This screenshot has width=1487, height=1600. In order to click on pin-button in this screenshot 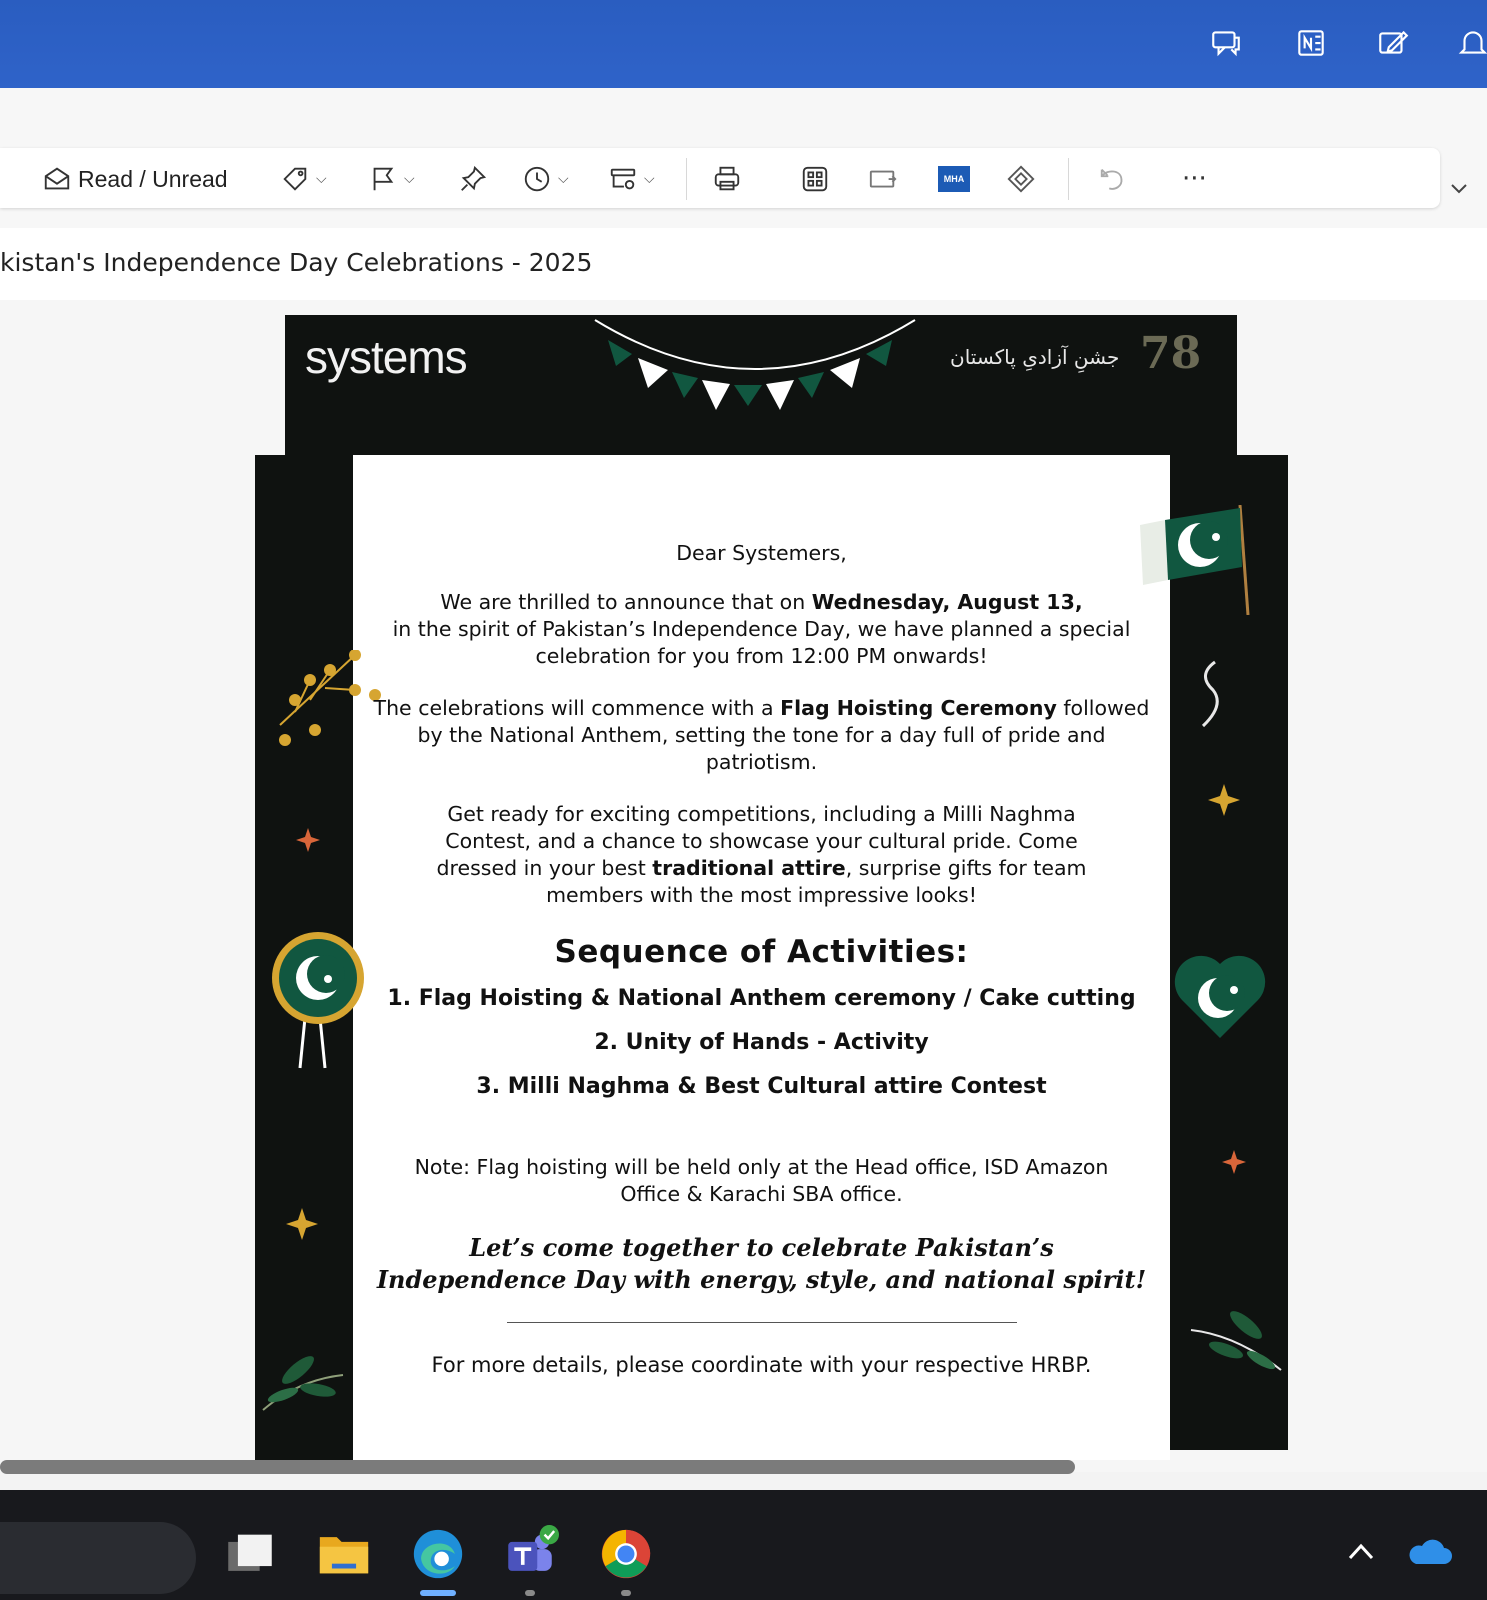, I will do `click(473, 179)`.